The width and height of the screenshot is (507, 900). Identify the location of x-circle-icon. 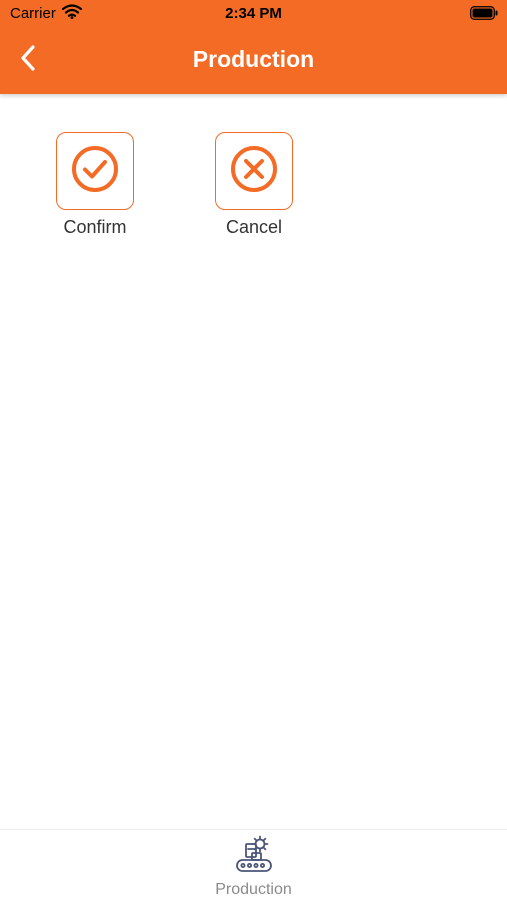
(254, 171).